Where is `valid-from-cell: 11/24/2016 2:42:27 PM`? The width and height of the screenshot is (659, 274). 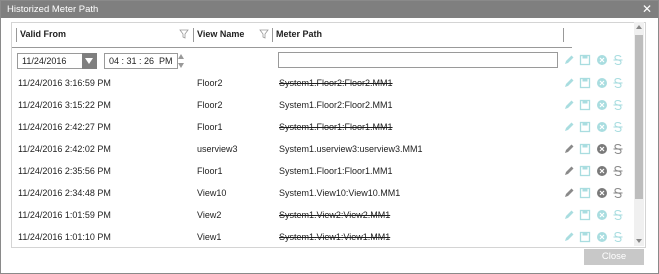
valid-from-cell: 11/24/2016 2:42:27 PM is located at coordinates (64, 127).